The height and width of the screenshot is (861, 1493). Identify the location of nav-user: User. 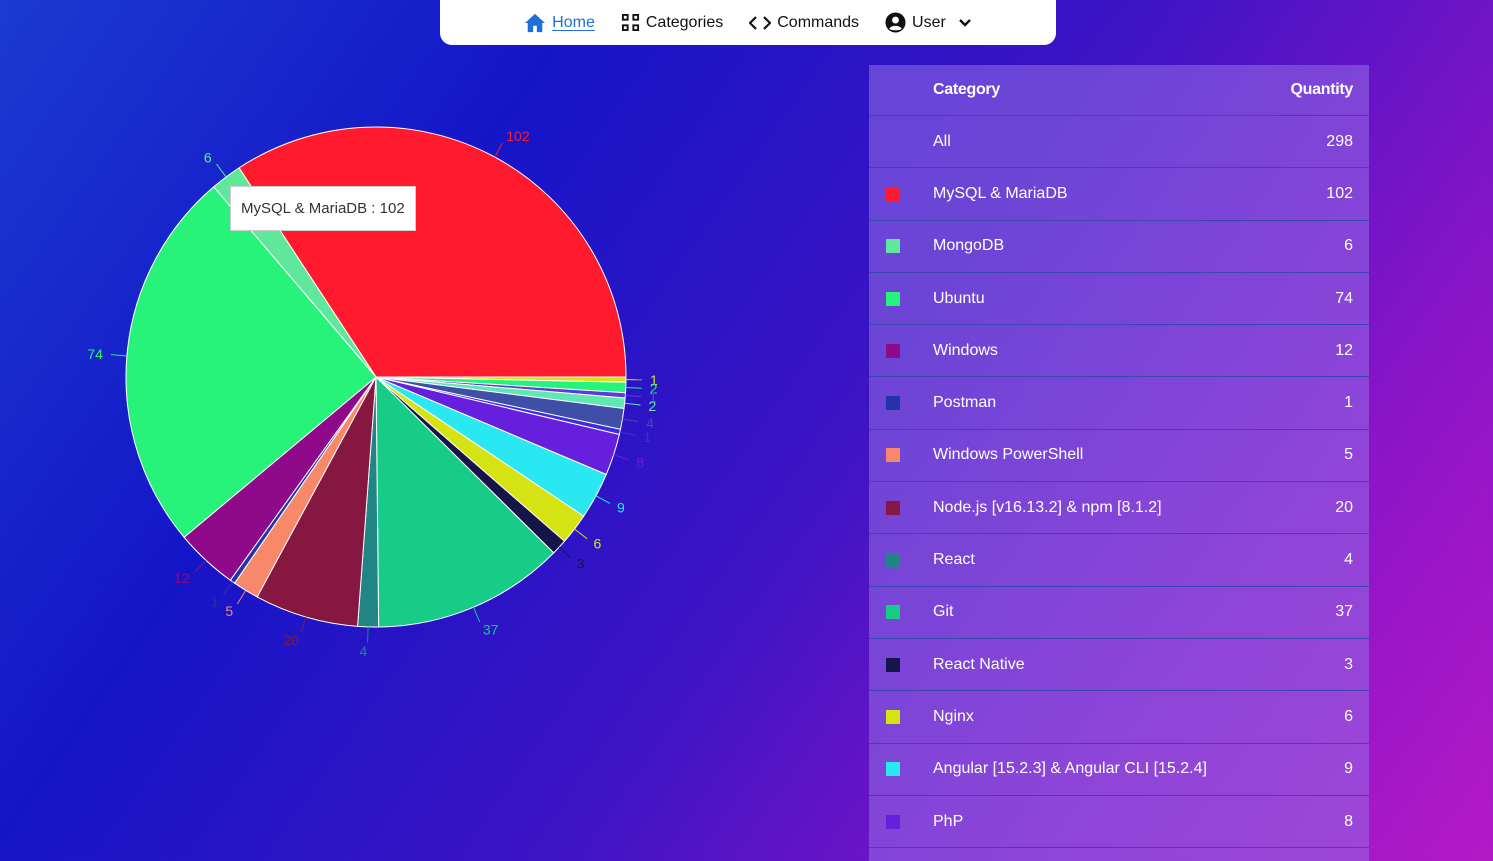
(928, 22).